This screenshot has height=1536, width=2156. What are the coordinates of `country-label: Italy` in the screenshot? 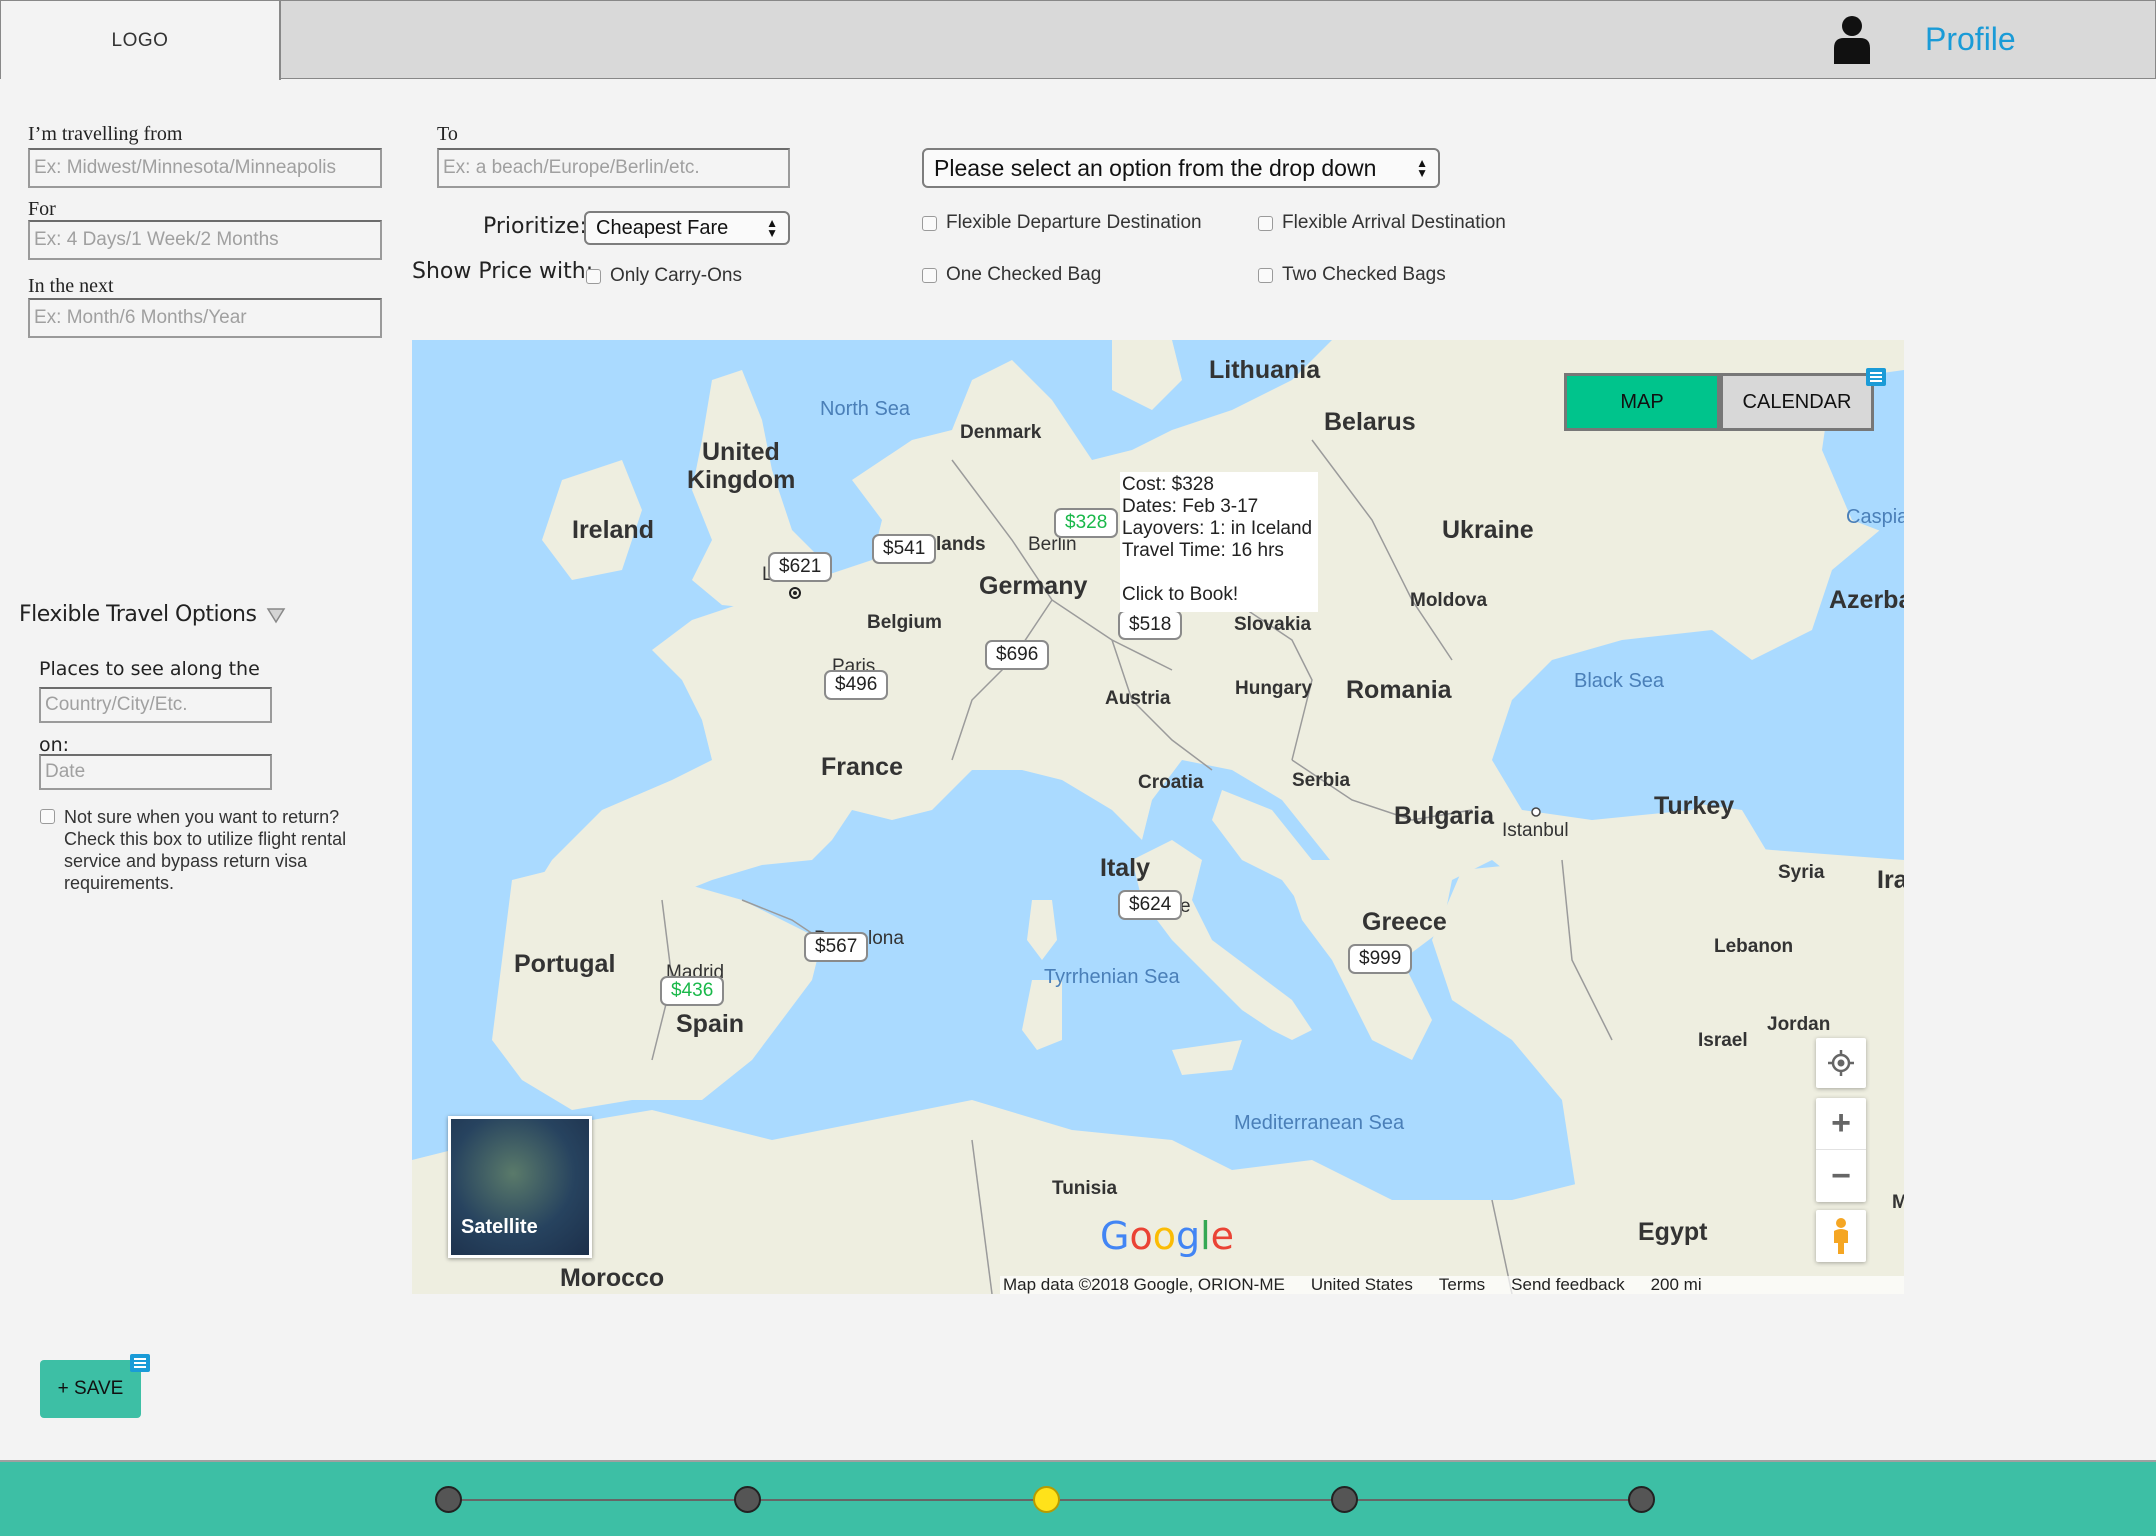 It's located at (1125, 868).